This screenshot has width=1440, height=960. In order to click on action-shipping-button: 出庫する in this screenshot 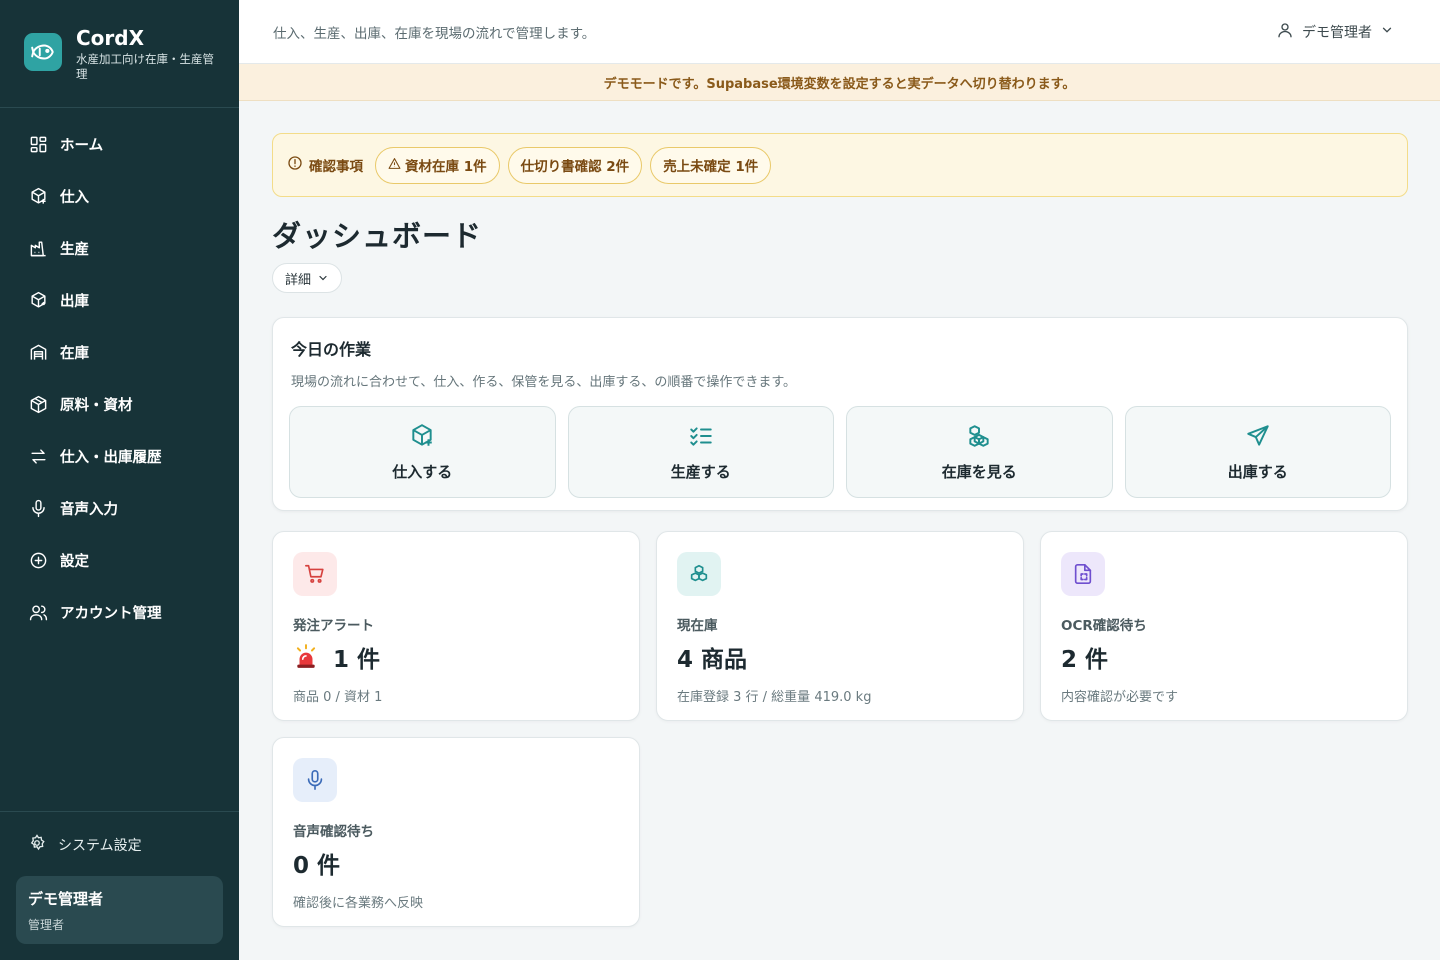, I will do `click(1257, 452)`.